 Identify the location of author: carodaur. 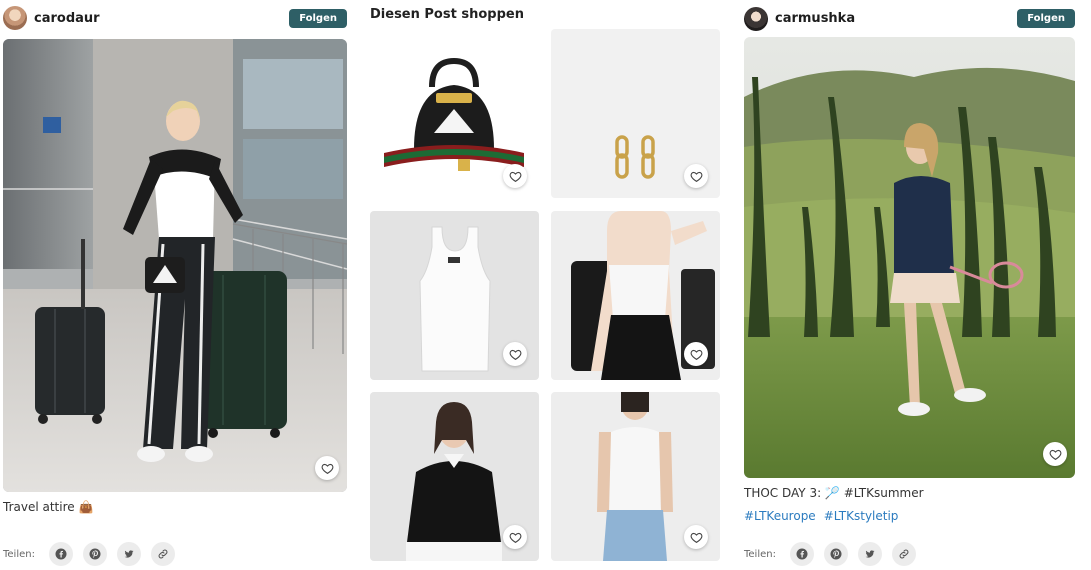
(51, 18).